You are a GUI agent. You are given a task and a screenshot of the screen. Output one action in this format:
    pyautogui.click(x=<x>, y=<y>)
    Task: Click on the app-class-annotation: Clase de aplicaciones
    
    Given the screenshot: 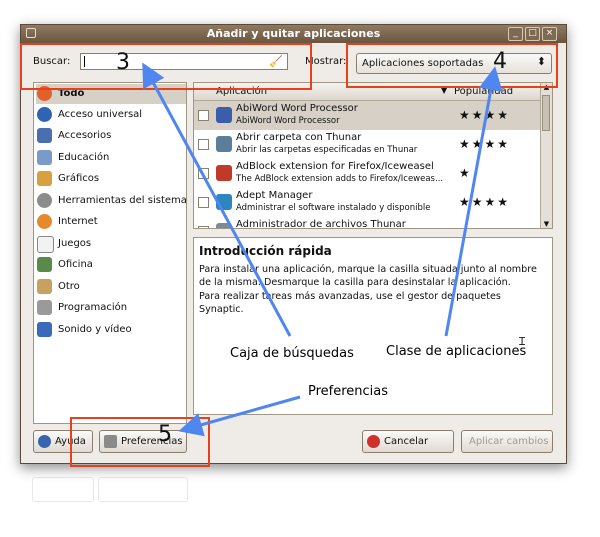 What is the action you would take?
    pyautogui.click(x=456, y=351)
    